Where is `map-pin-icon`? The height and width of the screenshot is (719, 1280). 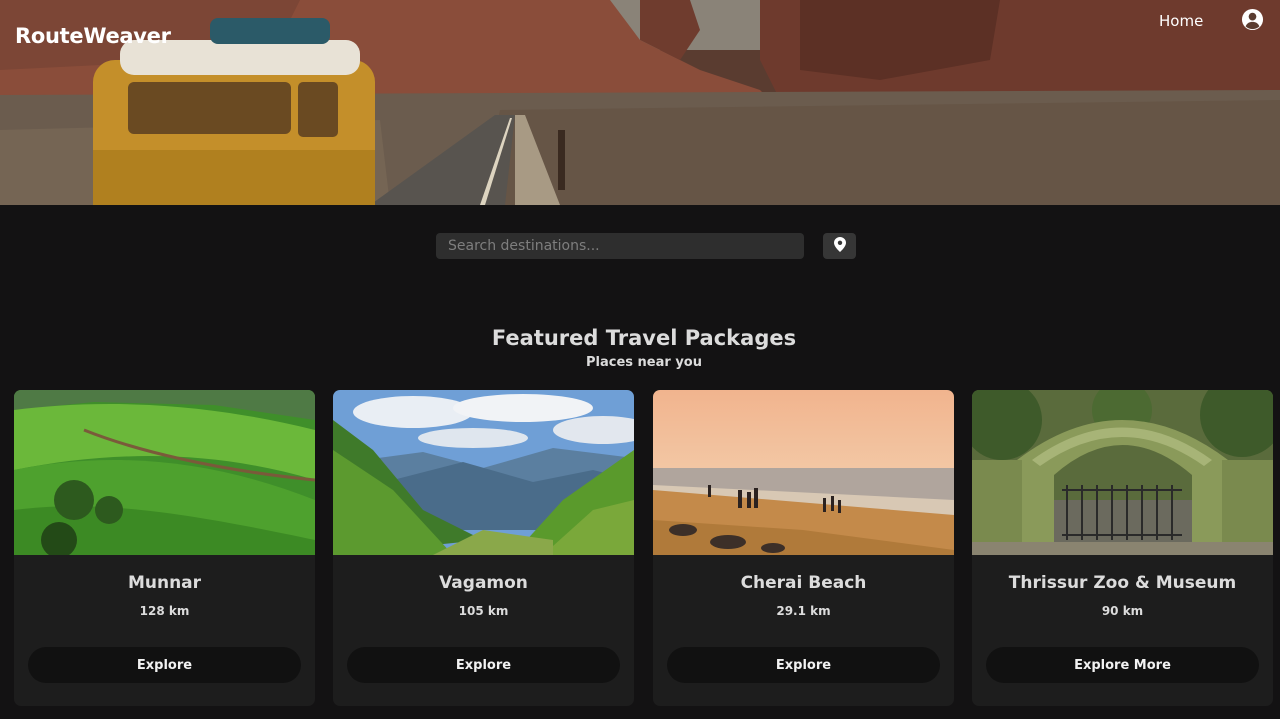
map-pin-icon is located at coordinates (839, 246).